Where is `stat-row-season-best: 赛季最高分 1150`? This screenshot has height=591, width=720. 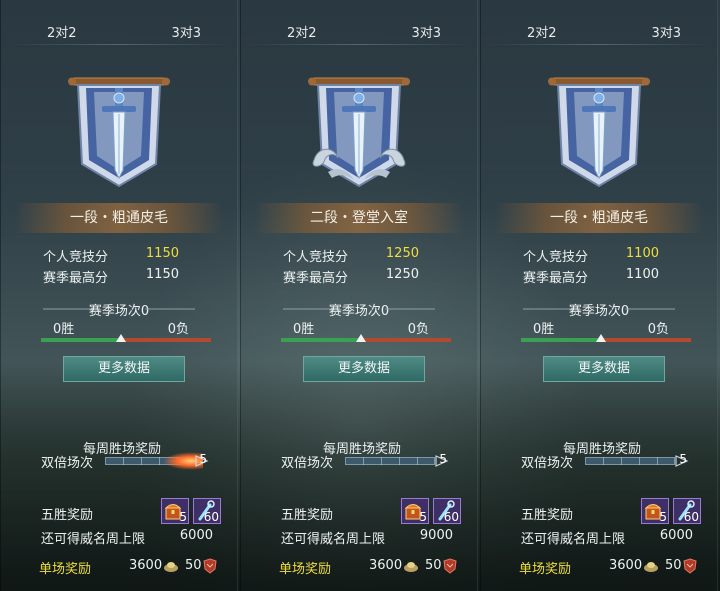
stat-row-season-best: 赛季最高分 1150 is located at coordinates (119, 276).